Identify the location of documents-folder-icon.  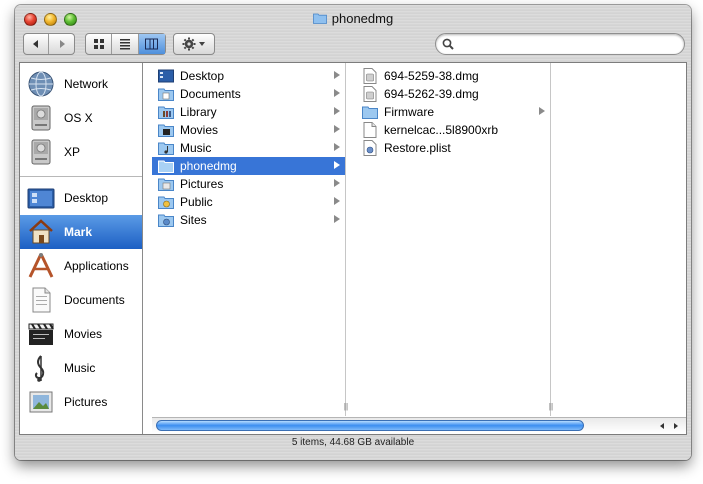
(166, 94).